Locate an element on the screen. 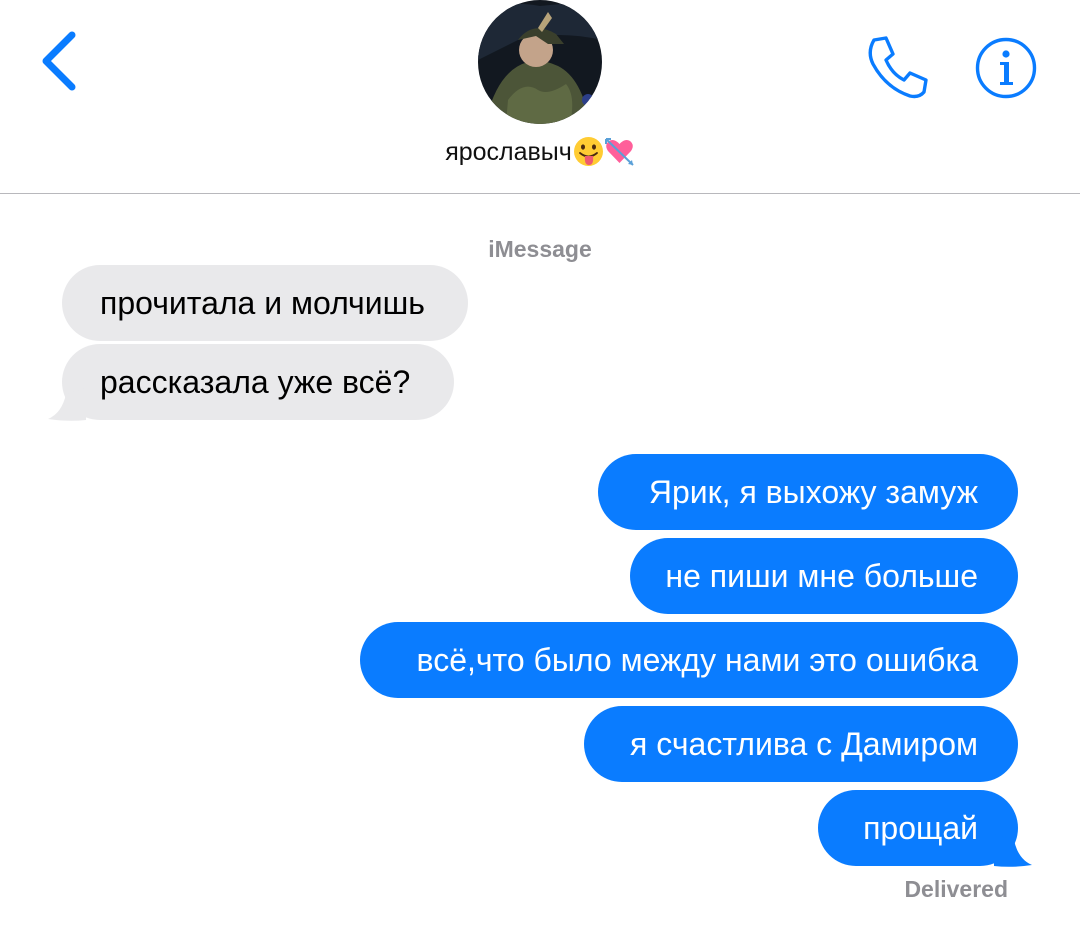  message-text: прочитала и молчишь is located at coordinates (262, 303).